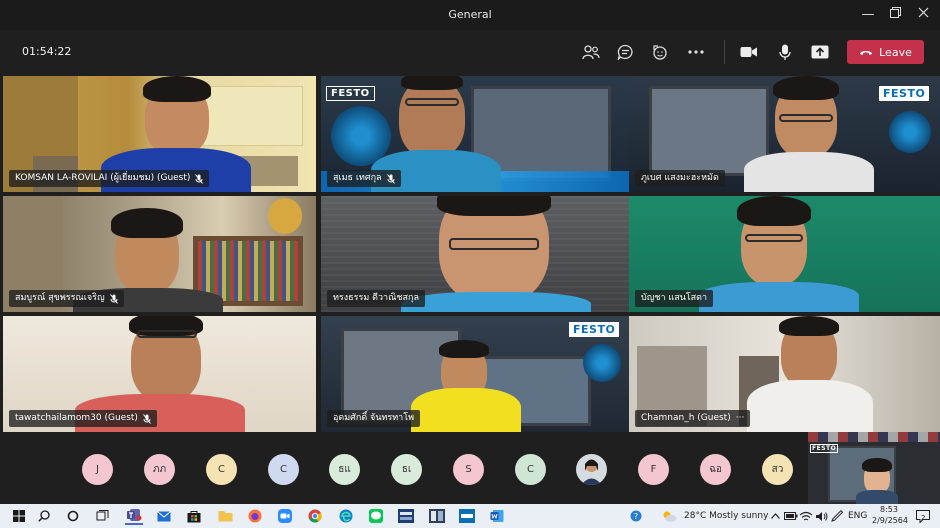 The height and width of the screenshot is (528, 940). I want to click on line-app-button, so click(376, 516).